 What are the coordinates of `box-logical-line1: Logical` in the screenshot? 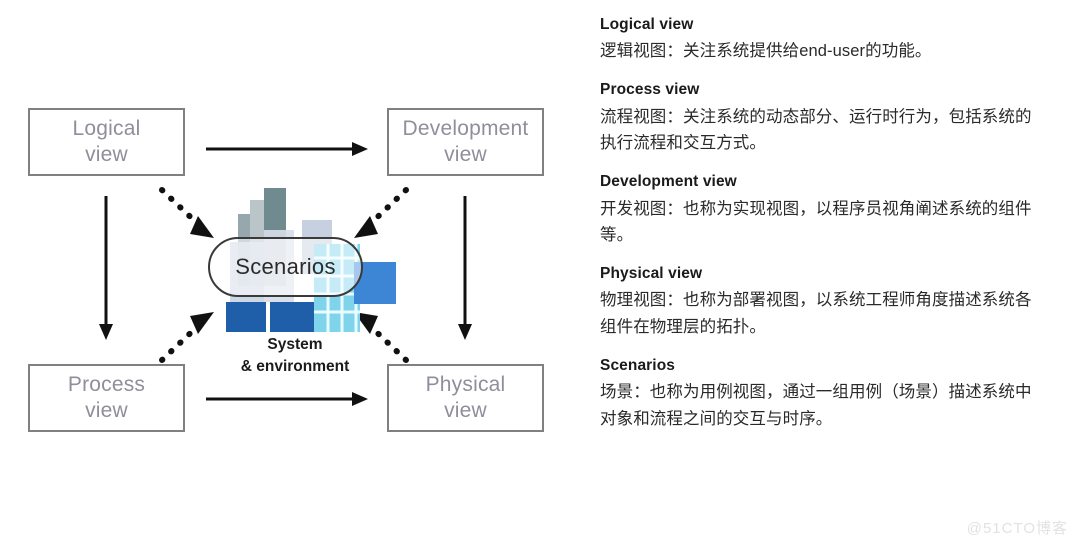 It's located at (106, 129).